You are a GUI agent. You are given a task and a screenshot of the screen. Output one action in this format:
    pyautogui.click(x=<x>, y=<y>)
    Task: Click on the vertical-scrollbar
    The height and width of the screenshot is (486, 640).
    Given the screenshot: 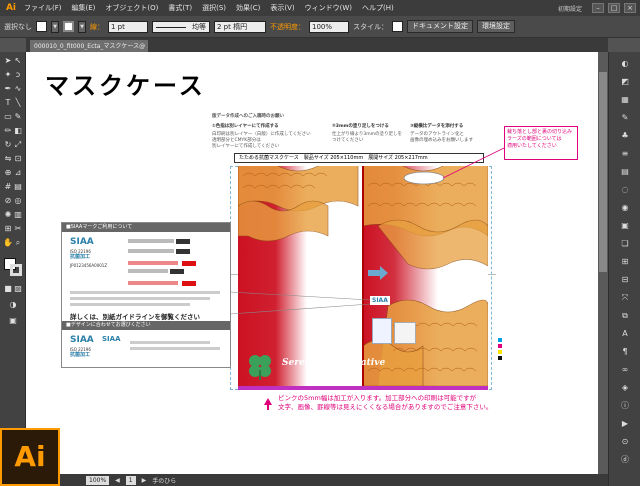 What is the action you would take?
    pyautogui.click(x=603, y=263)
    